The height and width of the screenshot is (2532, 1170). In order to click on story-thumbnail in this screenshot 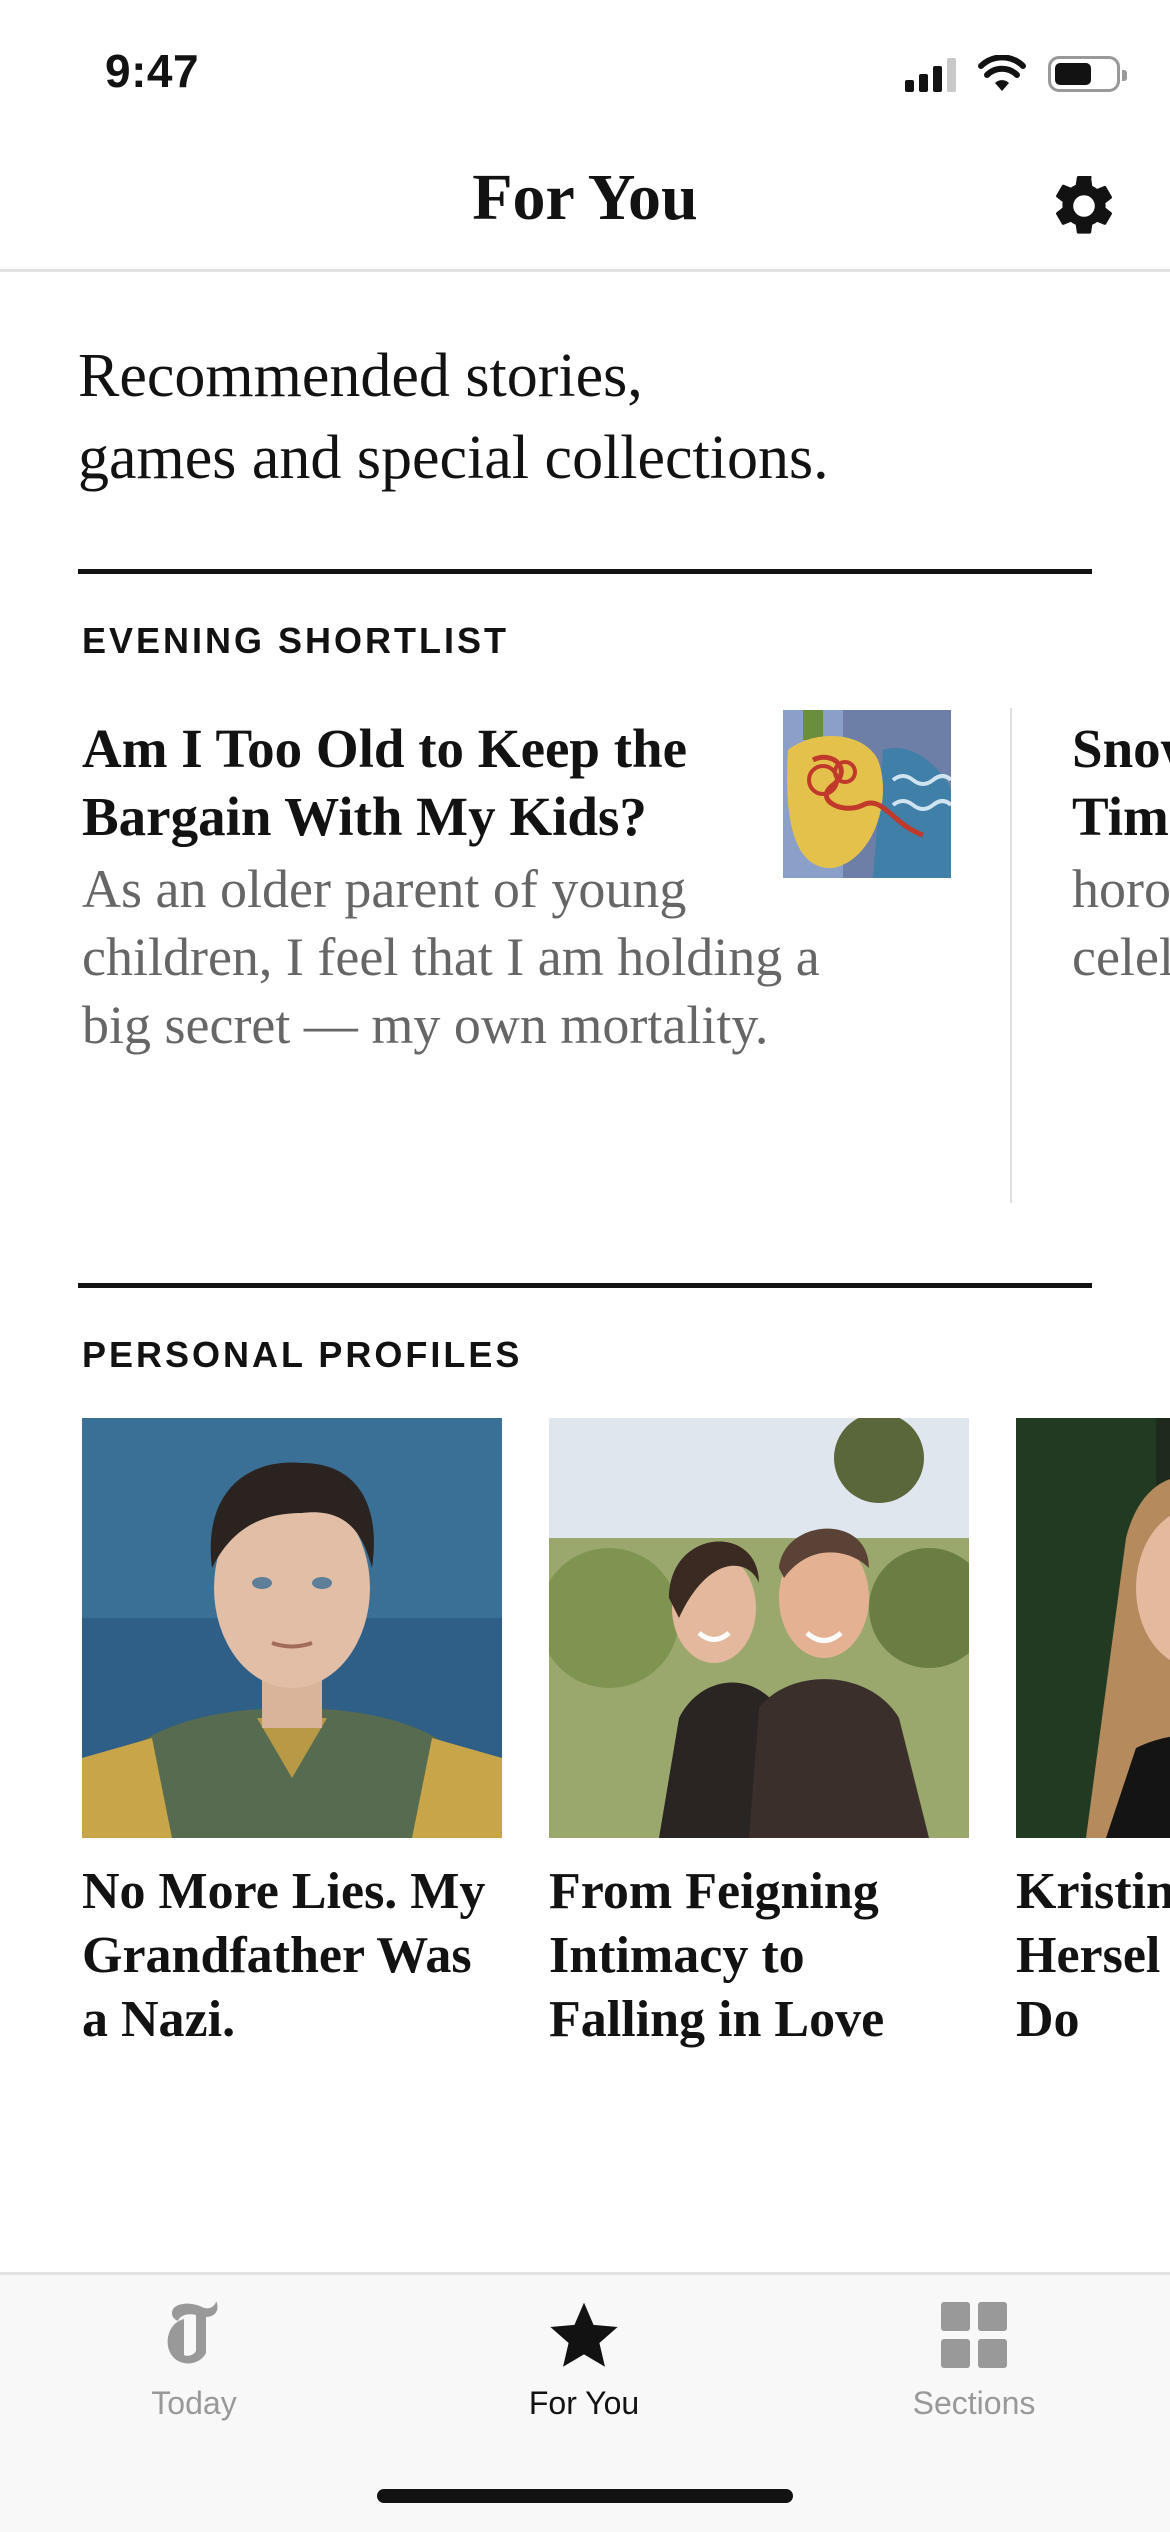, I will do `click(867, 794)`.